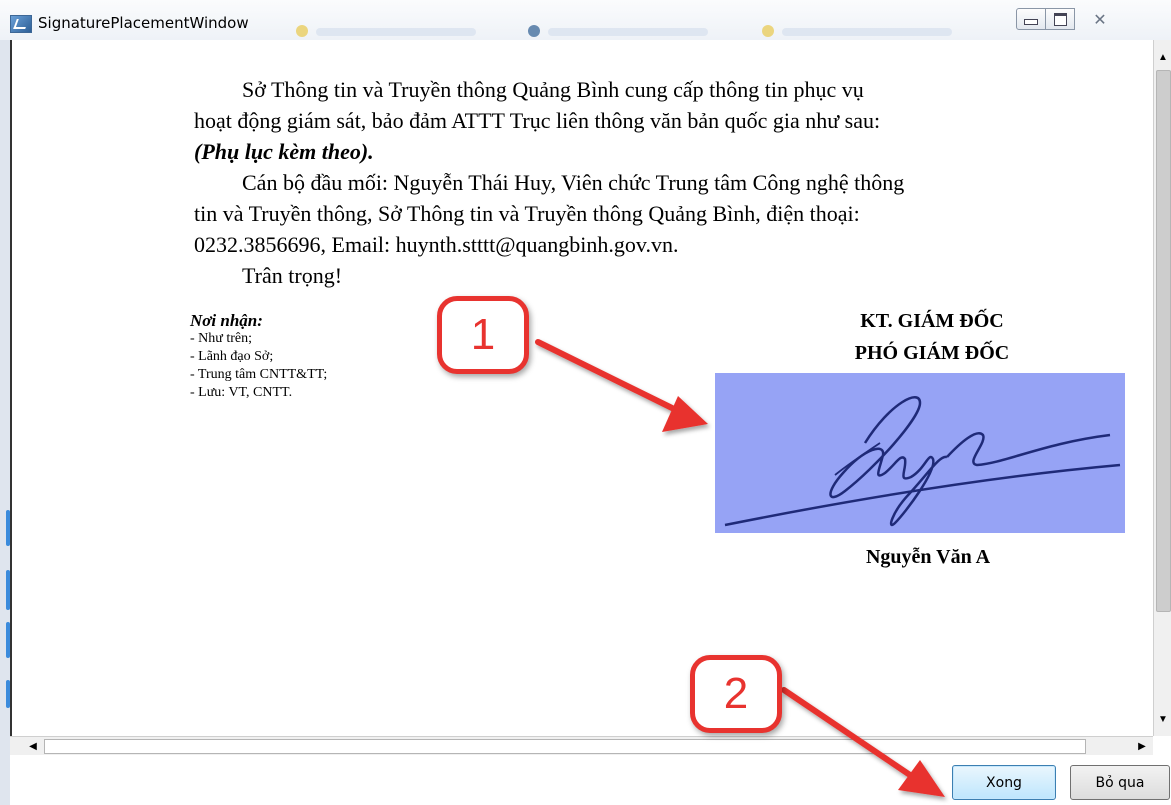  What do you see at coordinates (259, 374) in the screenshot?
I see `recipient-item: - Trung tâm CNTT&TT;` at bounding box center [259, 374].